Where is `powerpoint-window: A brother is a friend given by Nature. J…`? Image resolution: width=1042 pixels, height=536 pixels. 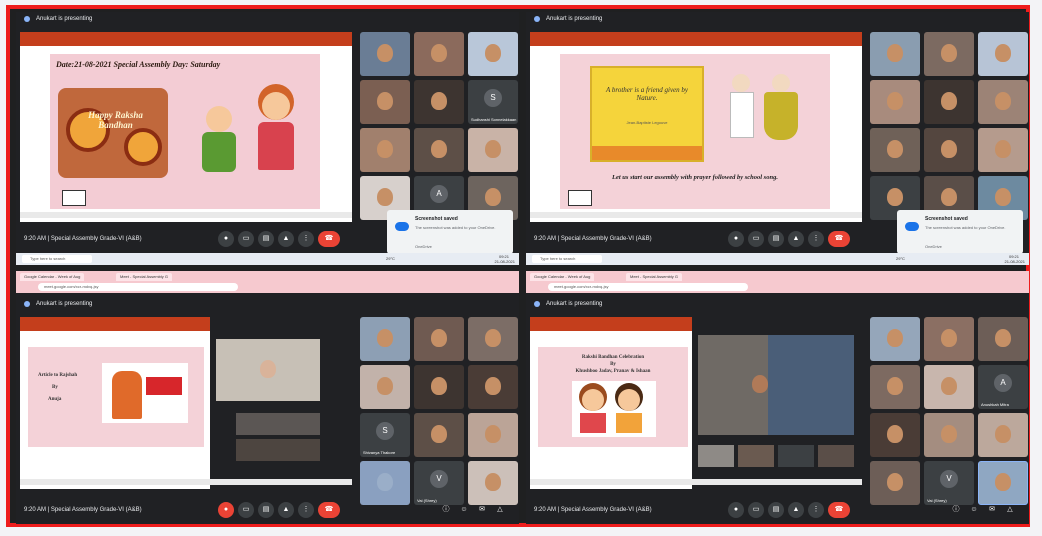
powerpoint-window: A brother is a friend given by Nature. J… is located at coordinates (696, 127).